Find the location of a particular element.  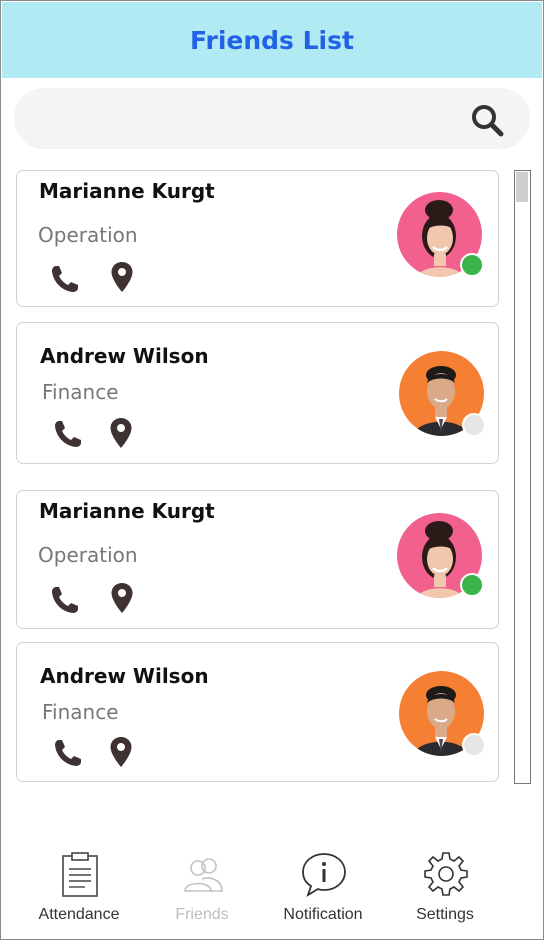

nav-label: Settings is located at coordinates (445, 914).